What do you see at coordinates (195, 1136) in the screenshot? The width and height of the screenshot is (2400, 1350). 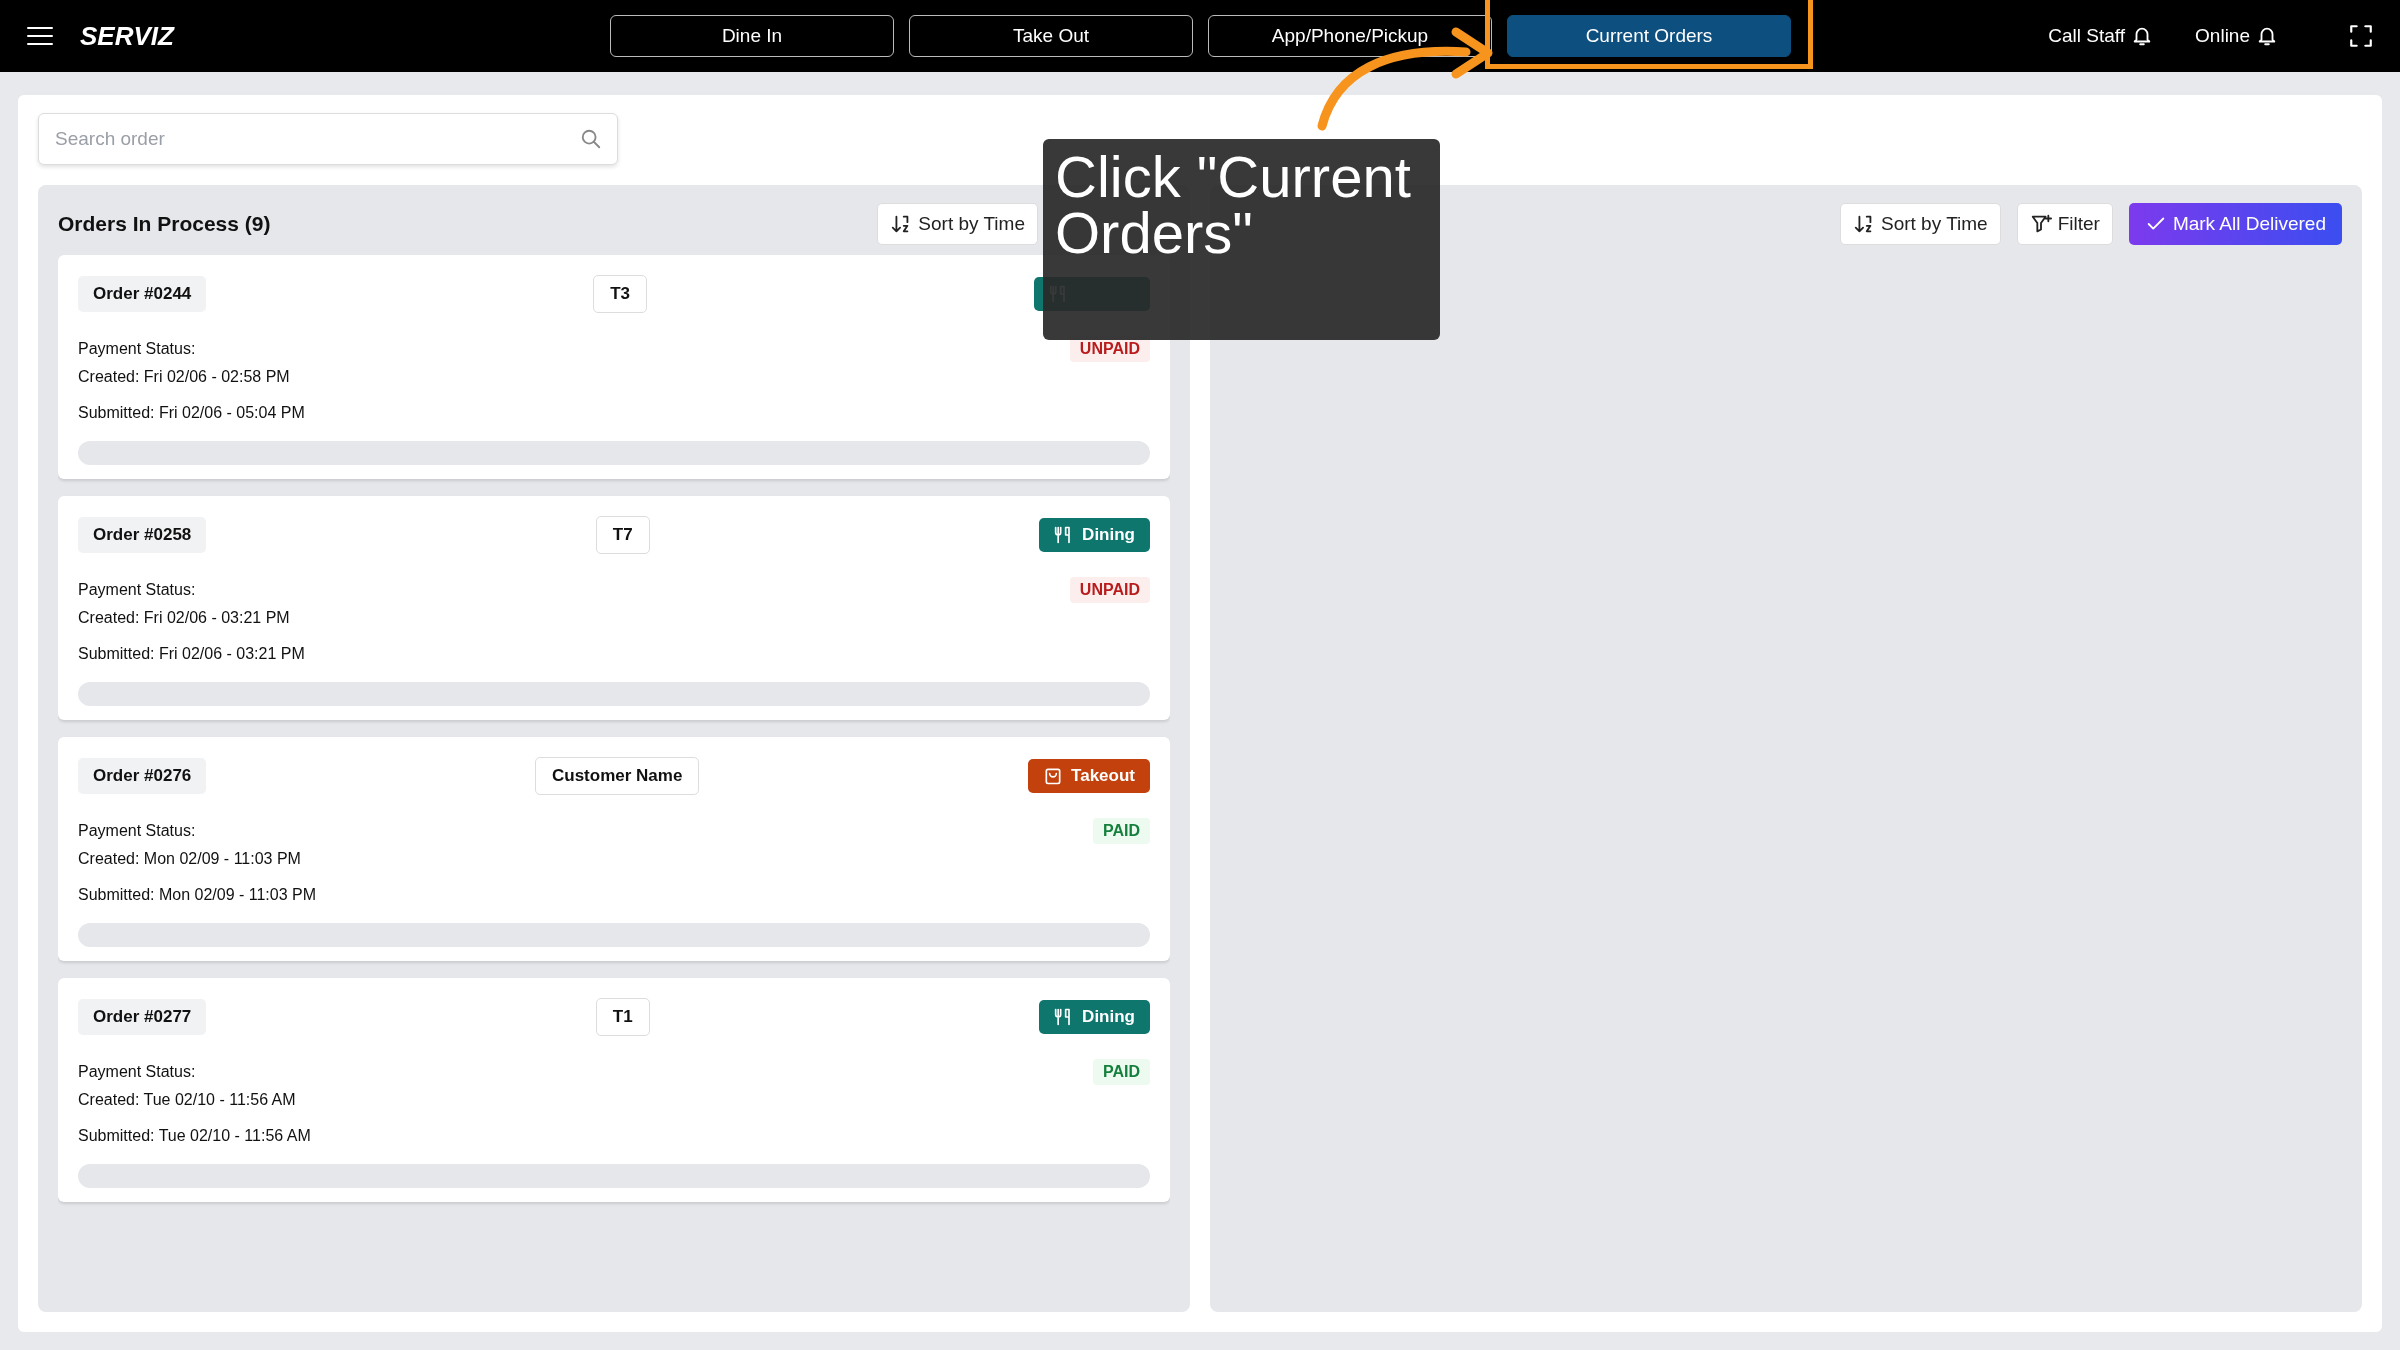 I see `submitted-time: Submitted: Tue 02/10 - 11:56 AM` at bounding box center [195, 1136].